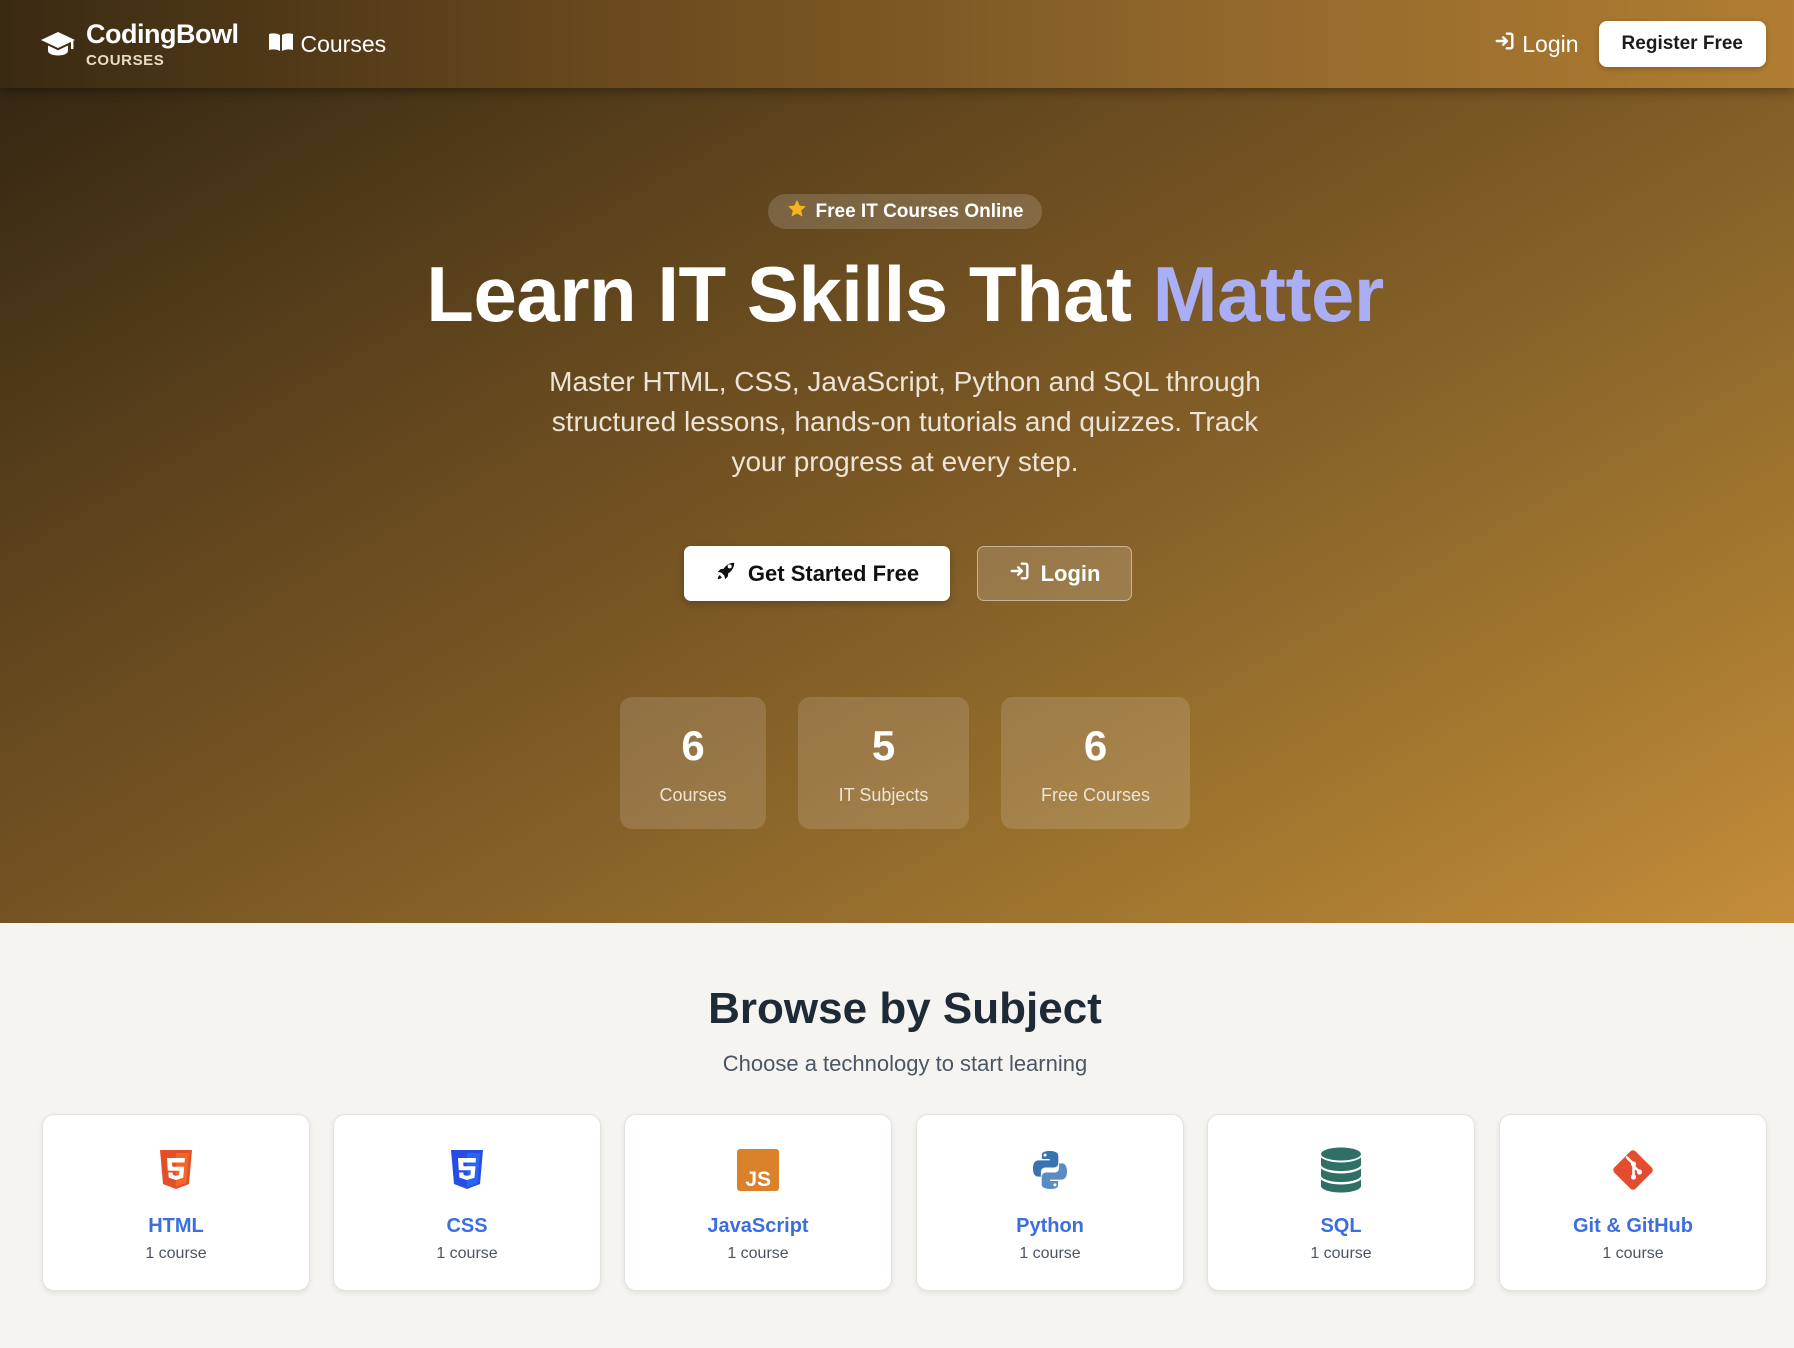 Image resolution: width=1794 pixels, height=1348 pixels. What do you see at coordinates (176, 1170) in the screenshot?
I see `html5-icon` at bounding box center [176, 1170].